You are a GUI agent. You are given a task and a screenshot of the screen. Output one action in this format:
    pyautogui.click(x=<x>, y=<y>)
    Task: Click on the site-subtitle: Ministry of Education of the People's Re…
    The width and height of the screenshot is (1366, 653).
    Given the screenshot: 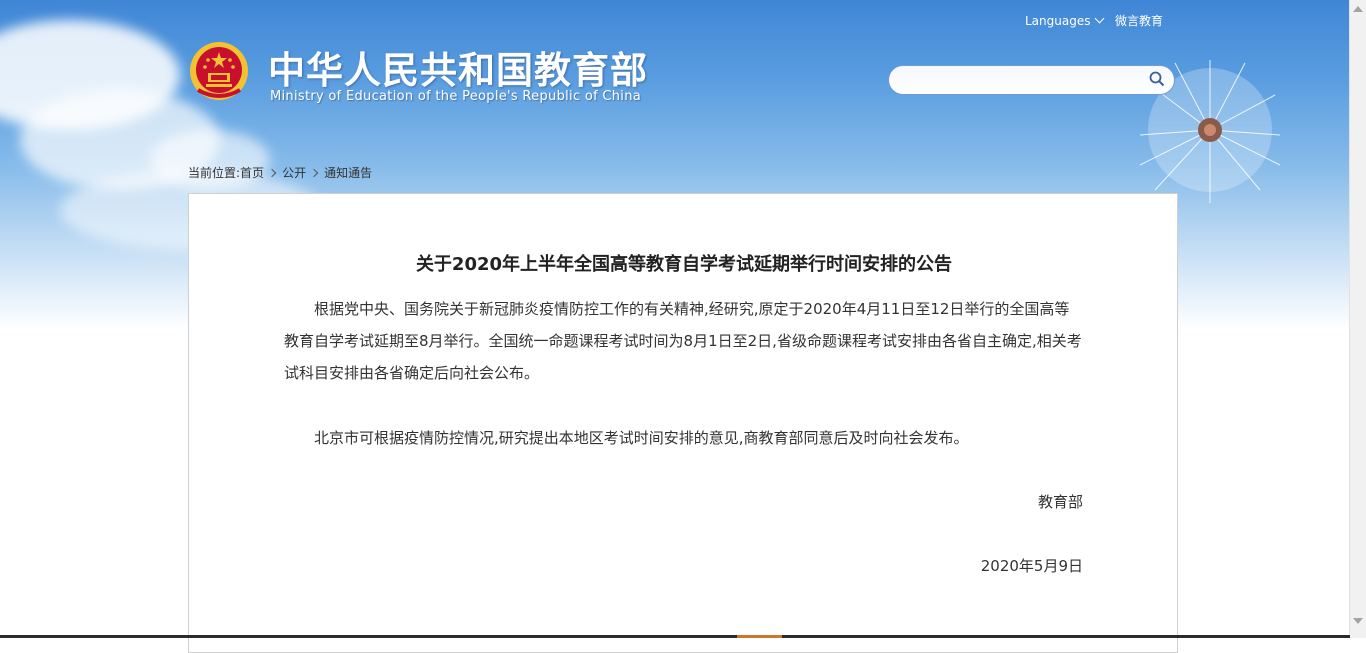 What is the action you would take?
    pyautogui.click(x=456, y=96)
    